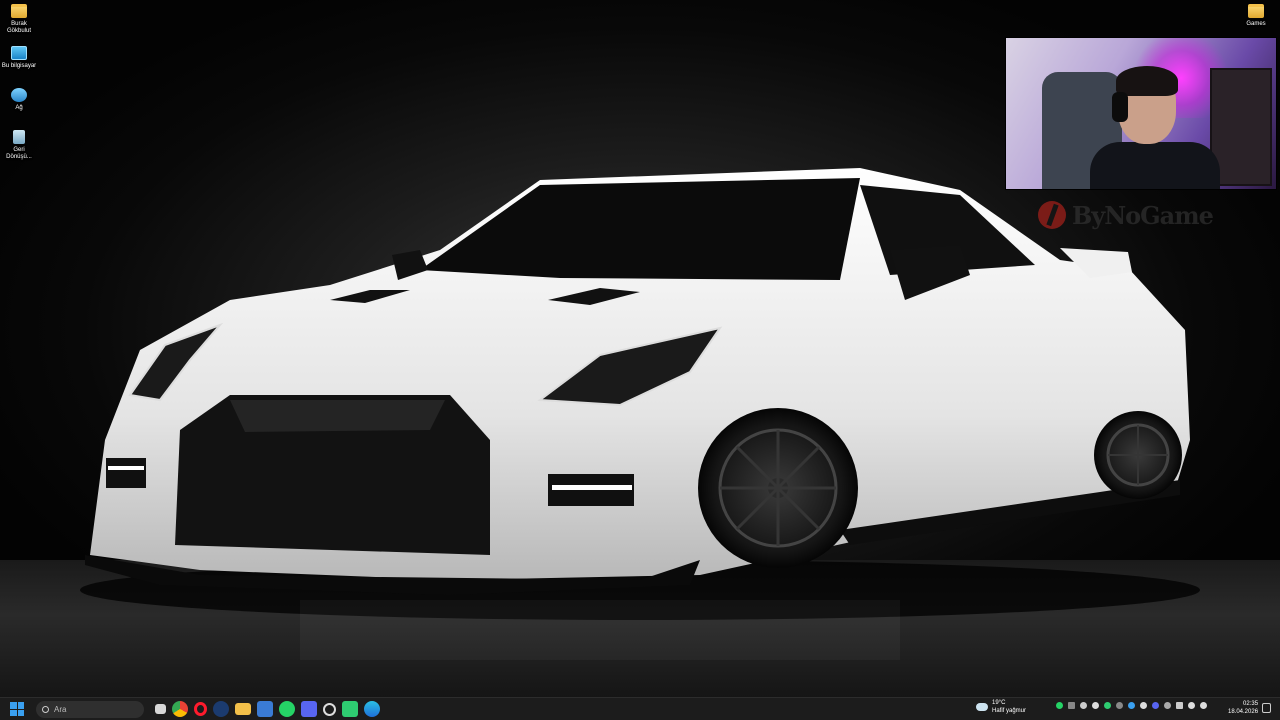 The width and height of the screenshot is (1280, 720). I want to click on pinned-apps, so click(267, 709).